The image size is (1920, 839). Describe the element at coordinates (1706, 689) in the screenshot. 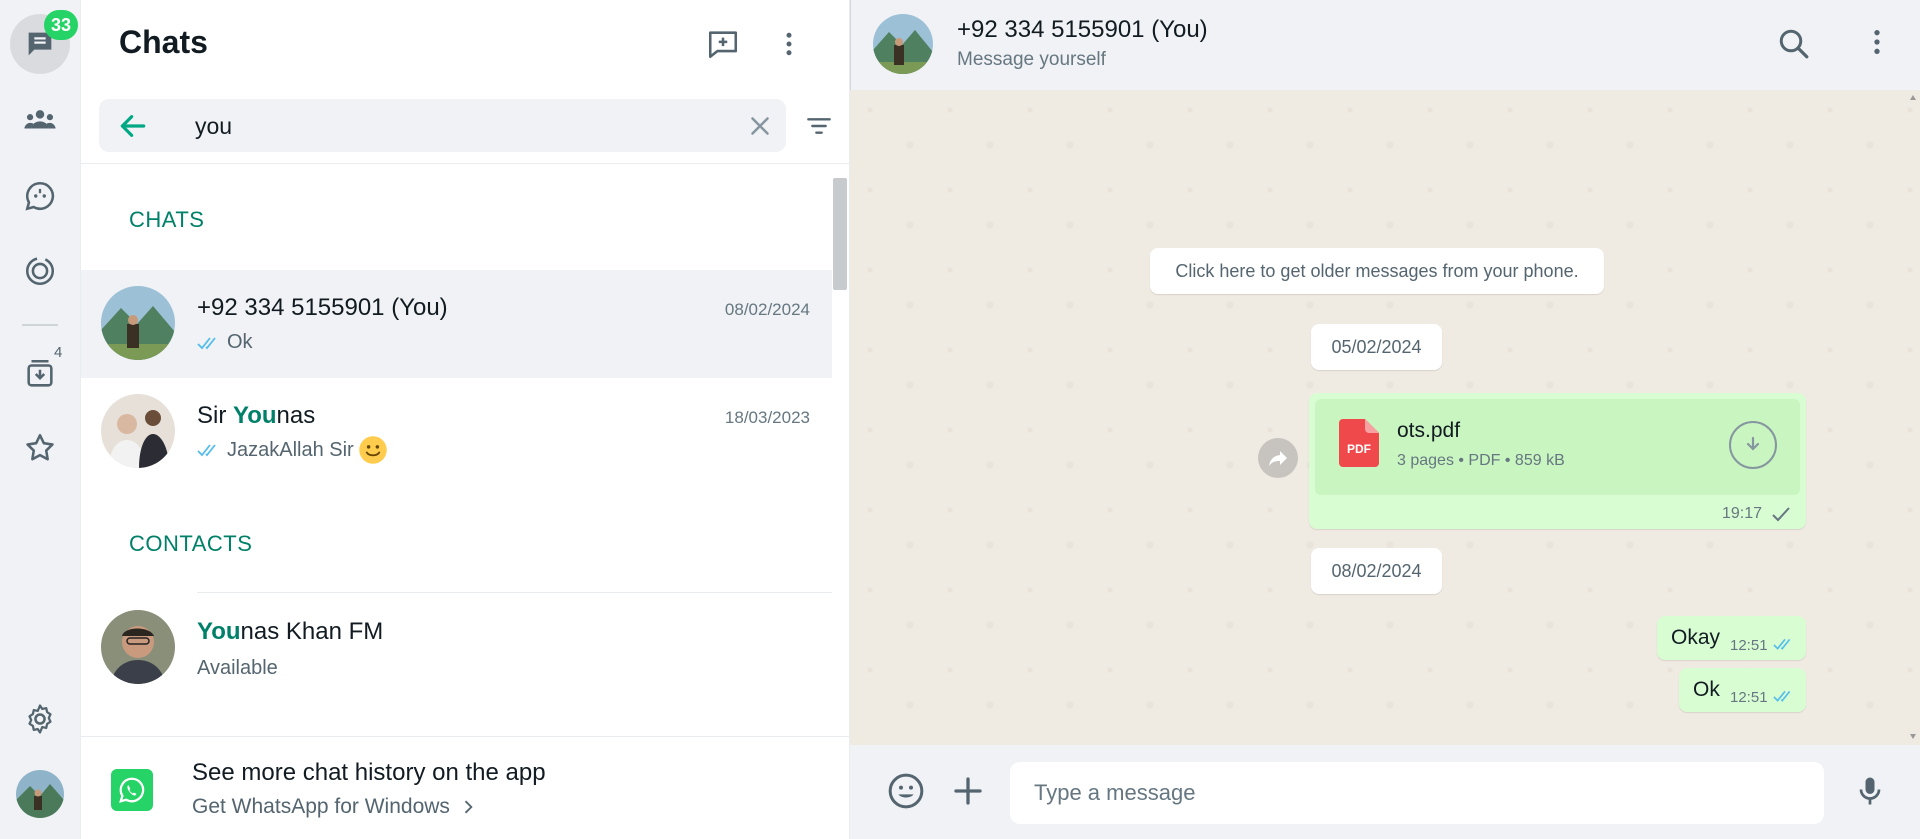

I see `message-text: Ok` at that location.